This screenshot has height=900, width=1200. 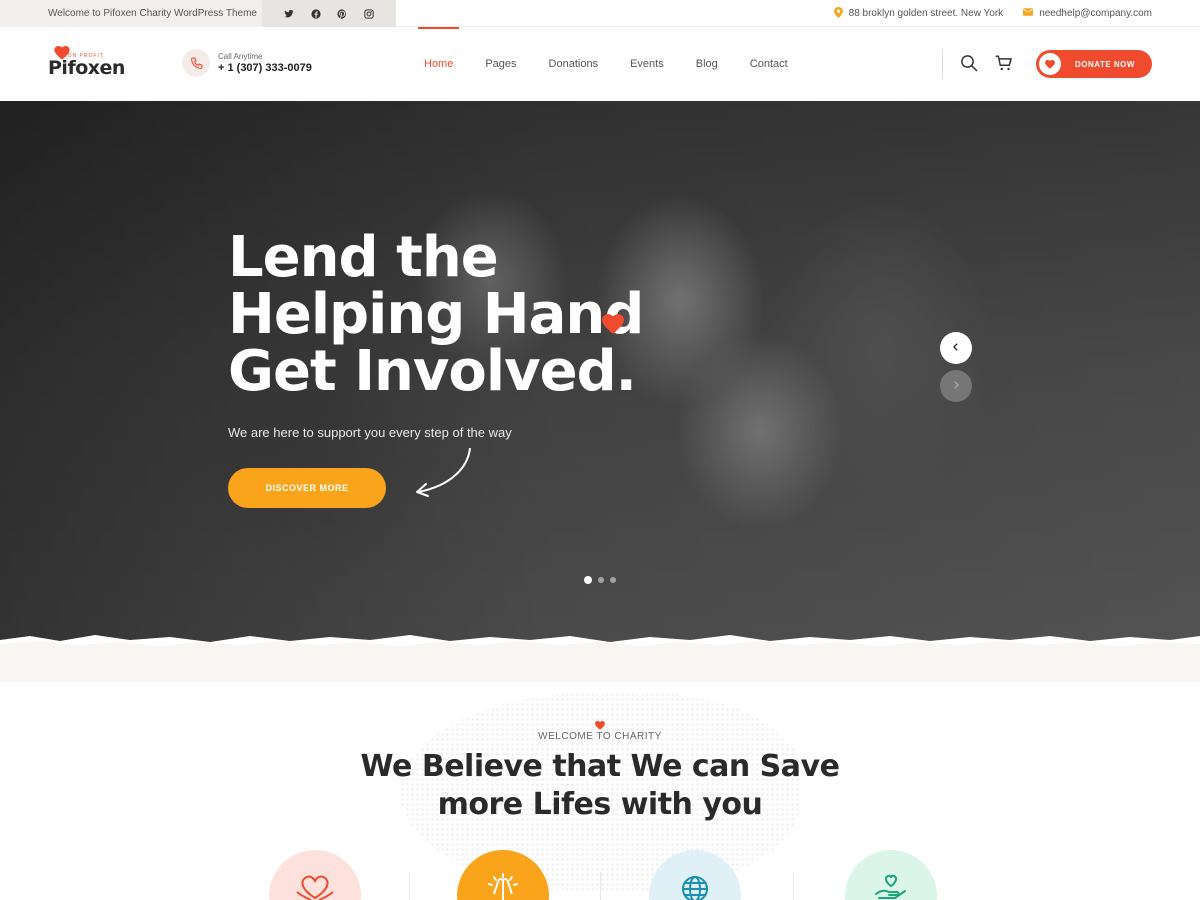 What do you see at coordinates (600, 766) in the screenshot?
I see `section-title-line: We Believe that We can Save` at bounding box center [600, 766].